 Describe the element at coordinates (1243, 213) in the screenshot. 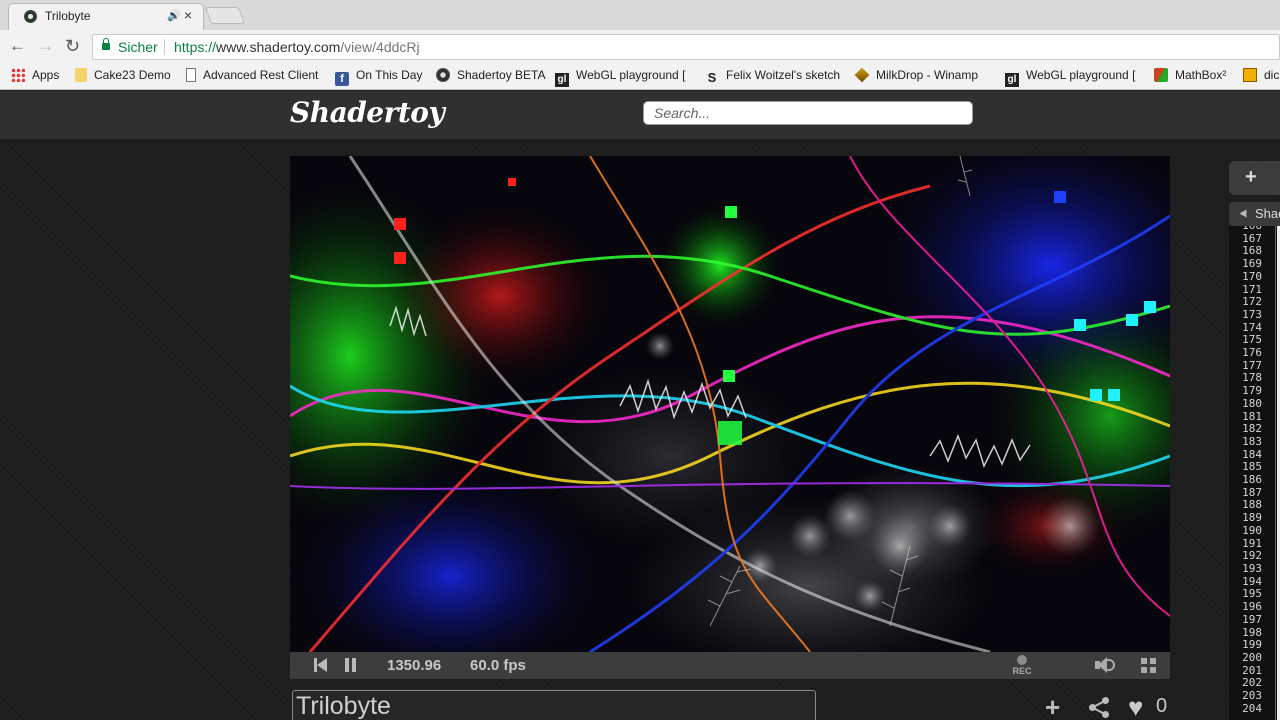

I see `tab-arrow-icon` at that location.